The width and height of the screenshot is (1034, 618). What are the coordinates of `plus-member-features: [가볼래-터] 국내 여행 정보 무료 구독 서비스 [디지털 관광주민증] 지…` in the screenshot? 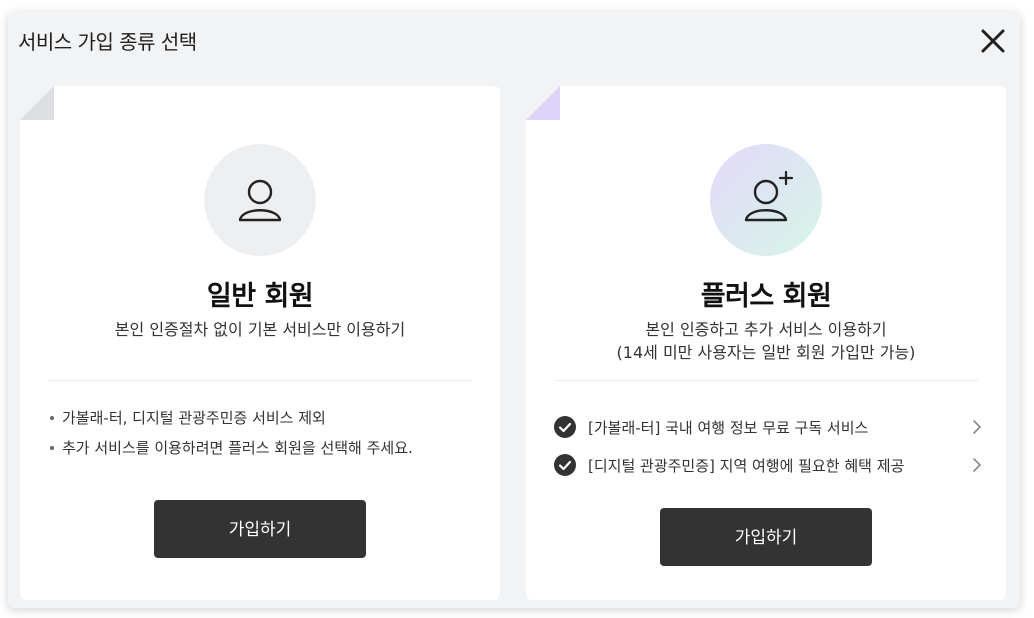 It's located at (769, 446).